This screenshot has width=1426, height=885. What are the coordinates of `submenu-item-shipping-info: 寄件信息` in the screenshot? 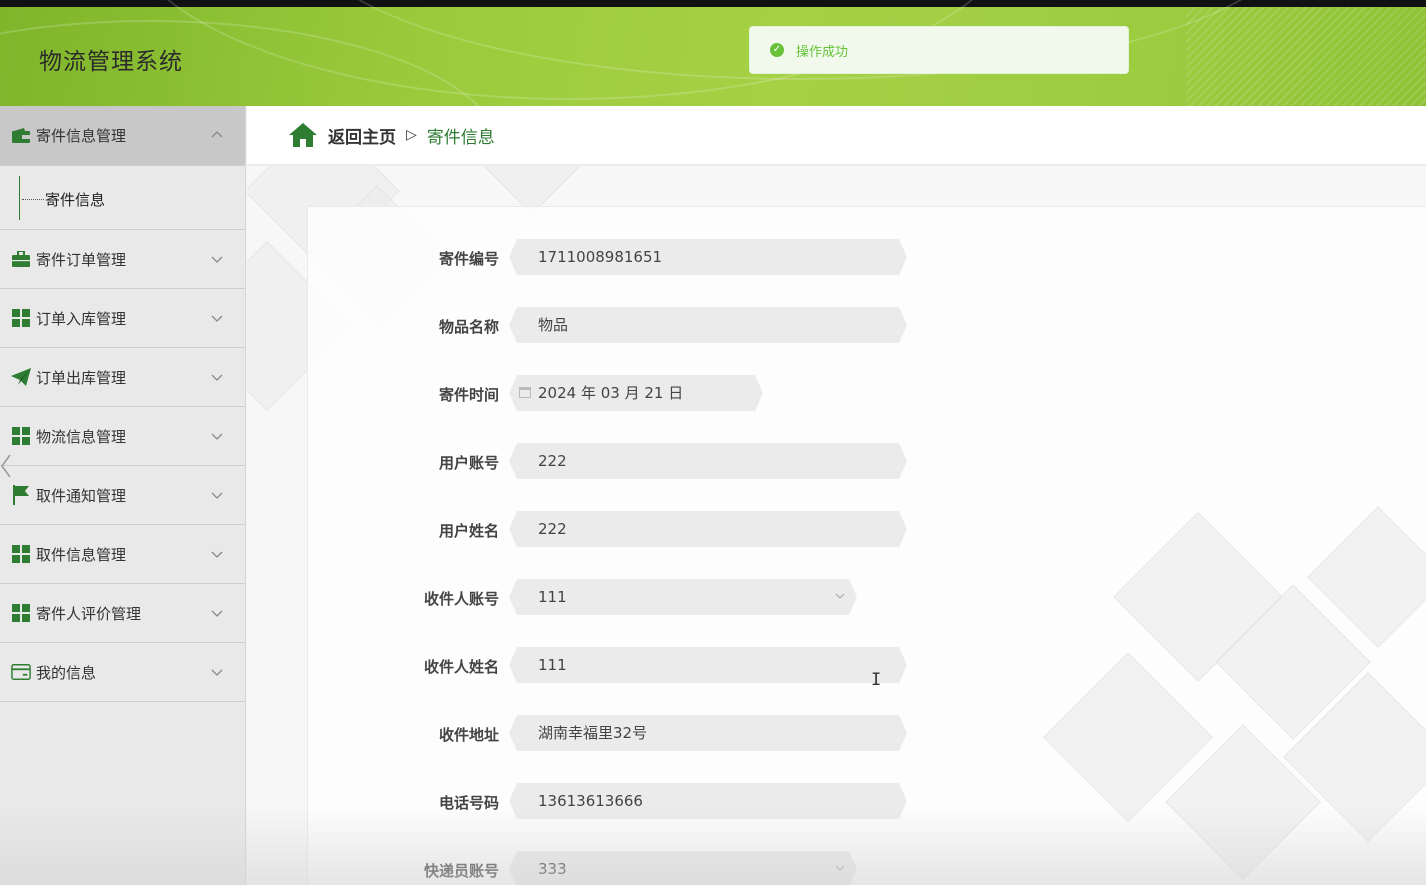 It's located at (75, 199).